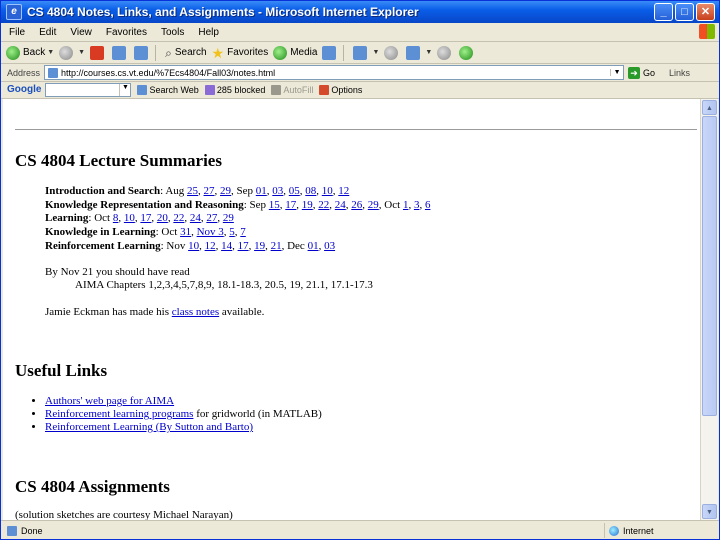 The width and height of the screenshot is (720, 540). Describe the element at coordinates (192, 191) in the screenshot. I see `lecture-link: 25` at that location.